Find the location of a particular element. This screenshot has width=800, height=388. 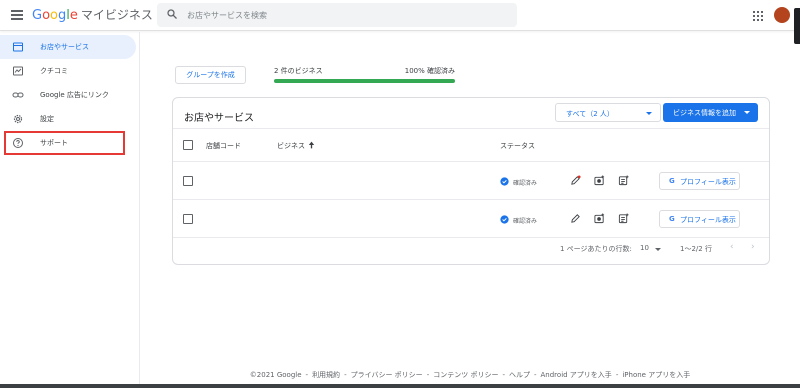

footer-copyright: ©2021 Google is located at coordinates (275, 375).